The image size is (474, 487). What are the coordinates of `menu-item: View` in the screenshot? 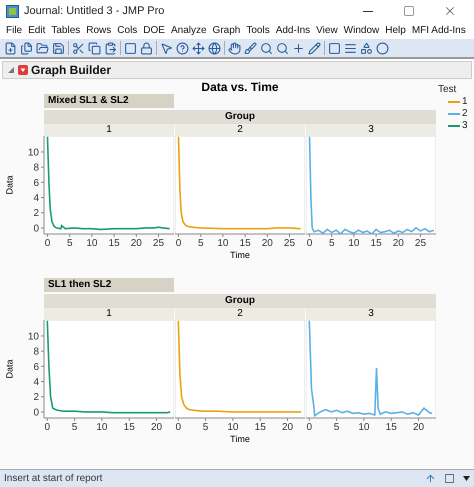 It's located at (327, 30).